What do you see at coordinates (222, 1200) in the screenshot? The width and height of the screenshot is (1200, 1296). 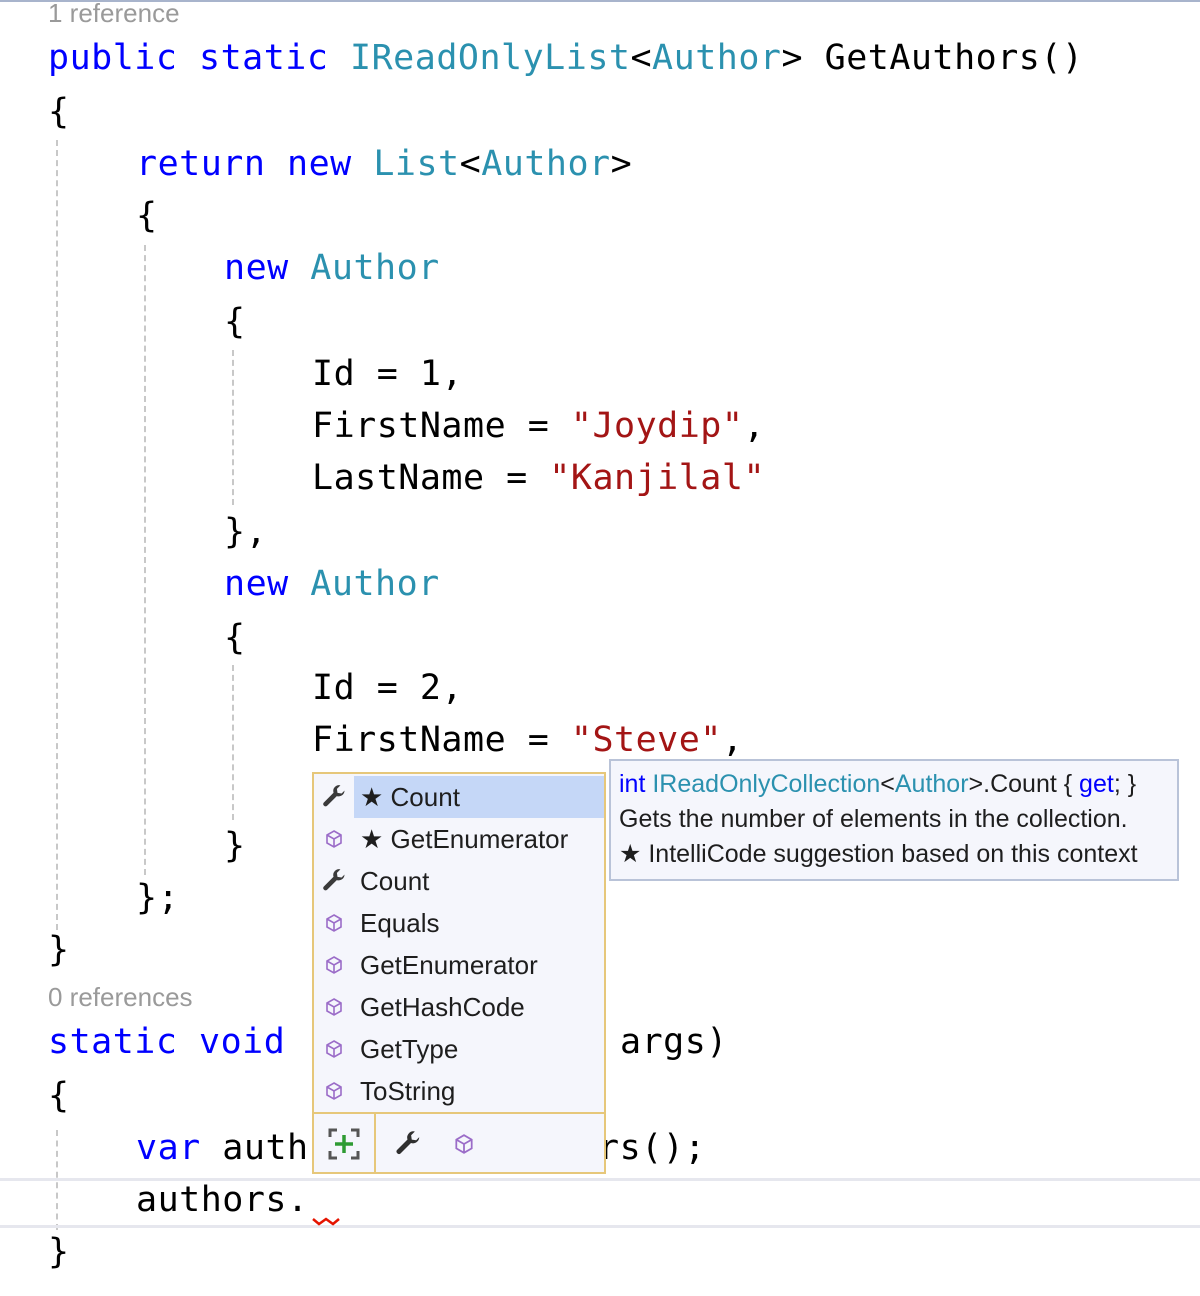 I see `code-line-current: authors.` at bounding box center [222, 1200].